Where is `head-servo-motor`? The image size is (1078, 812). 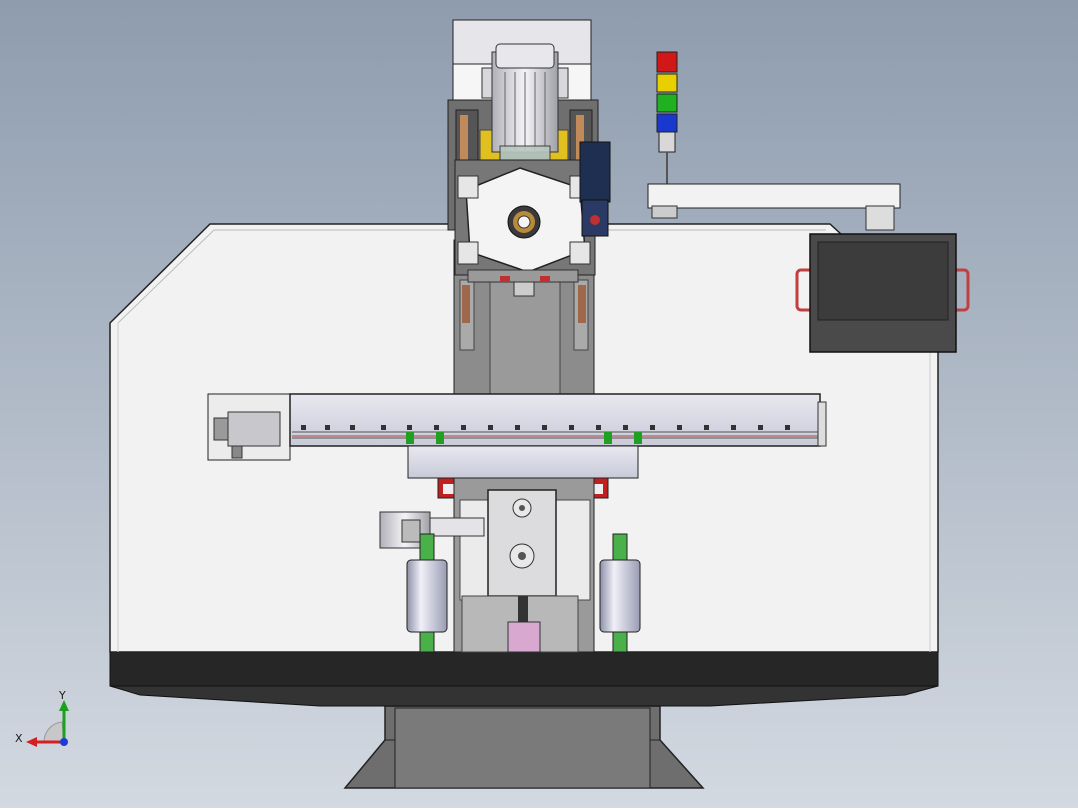 head-servo-motor is located at coordinates (595, 189).